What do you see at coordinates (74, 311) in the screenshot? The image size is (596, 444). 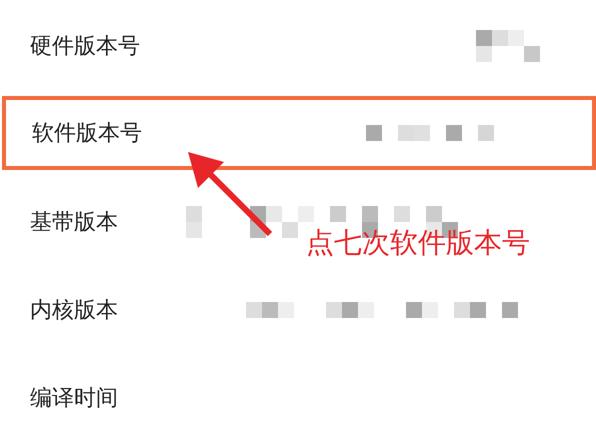 I see `setting-label: 内核版本` at bounding box center [74, 311].